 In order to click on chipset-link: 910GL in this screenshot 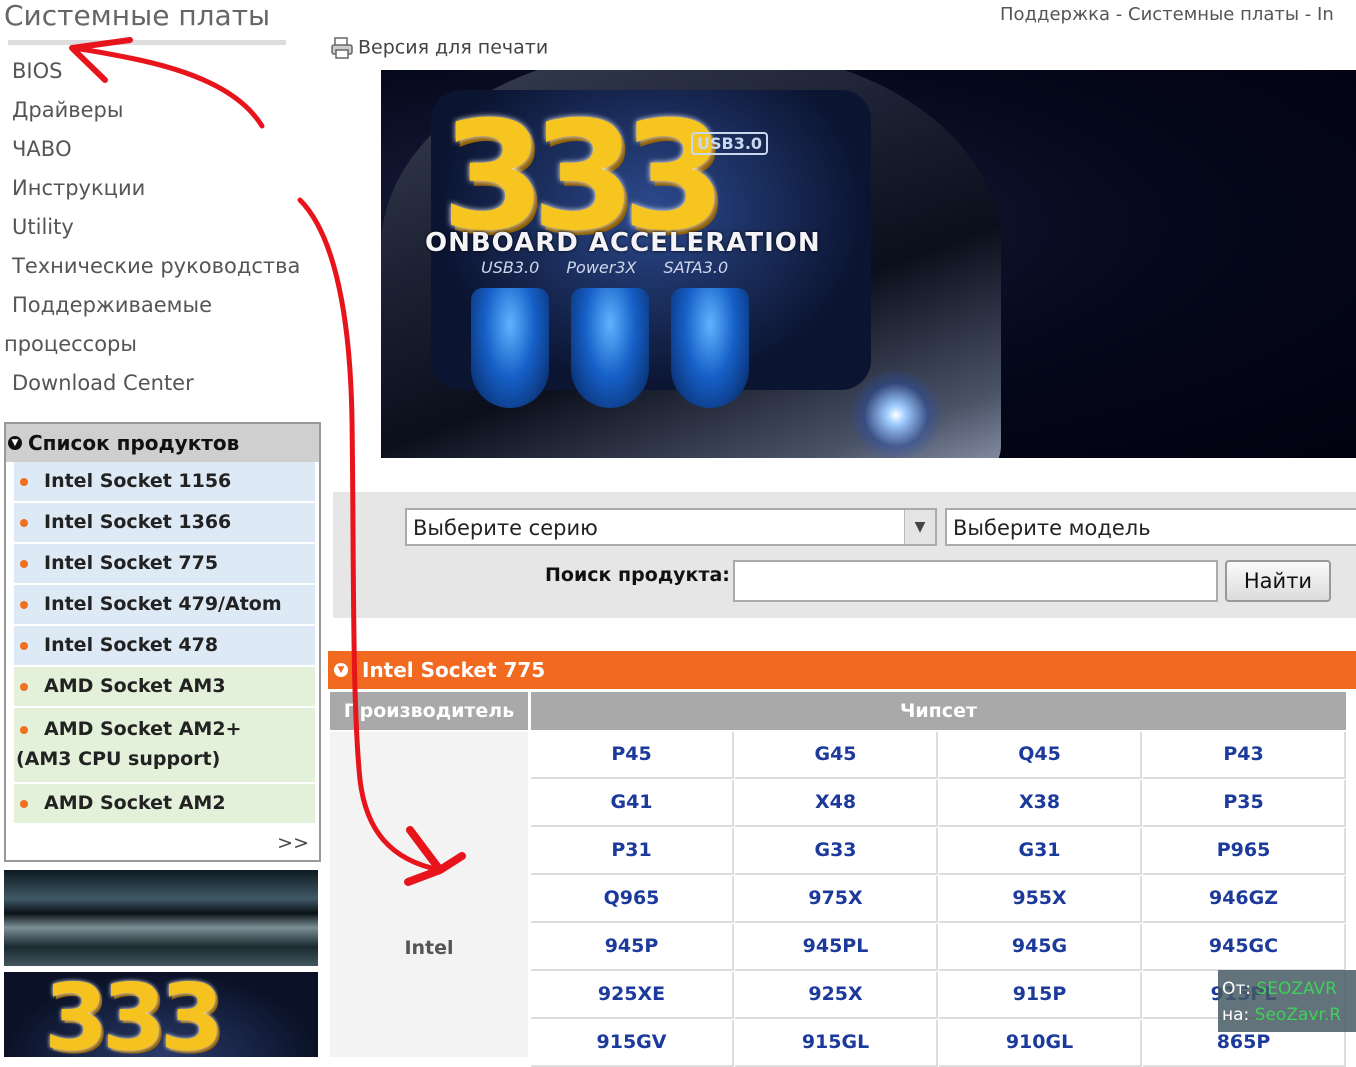, I will do `click(1040, 1043)`.